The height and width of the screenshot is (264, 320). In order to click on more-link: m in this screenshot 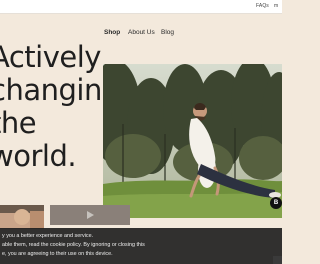, I will do `click(276, 6)`.